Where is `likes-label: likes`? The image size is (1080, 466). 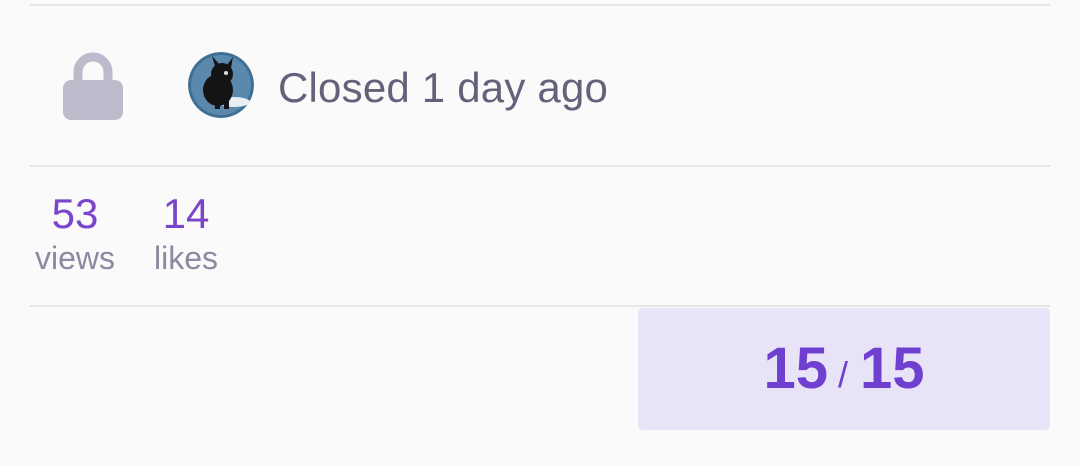 likes-label: likes is located at coordinates (185, 258).